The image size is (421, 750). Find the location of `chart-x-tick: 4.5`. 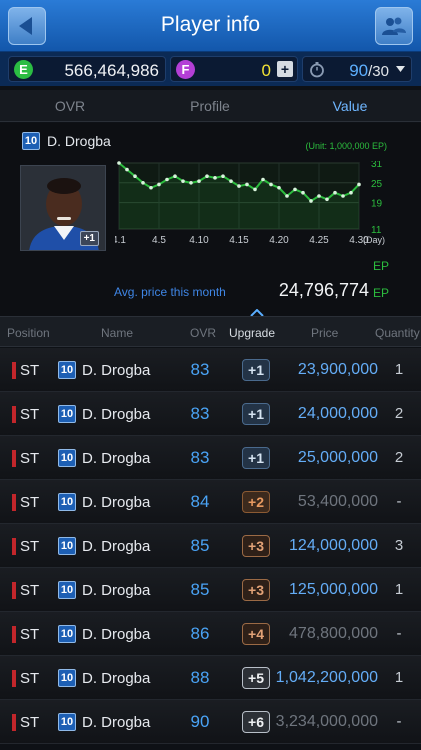

chart-x-tick: 4.5 is located at coordinates (159, 240).